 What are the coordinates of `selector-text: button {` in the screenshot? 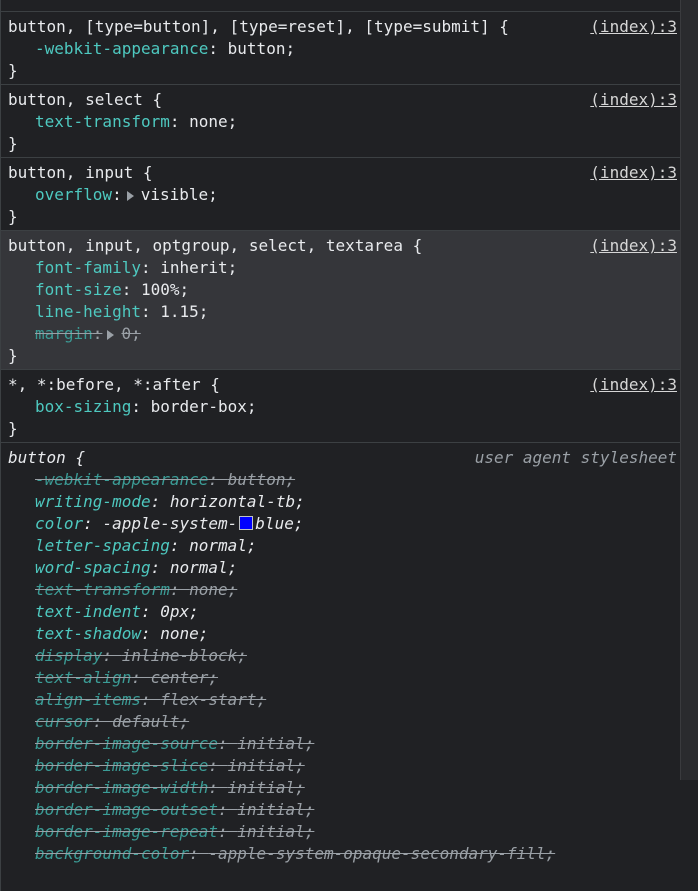 It's located at (47, 457).